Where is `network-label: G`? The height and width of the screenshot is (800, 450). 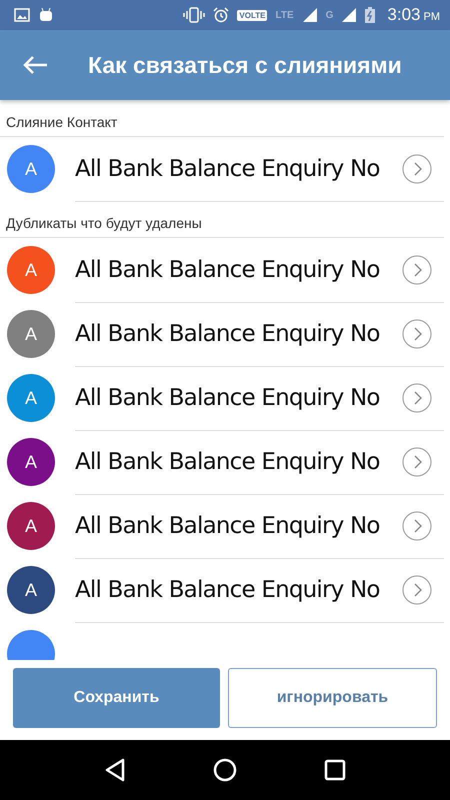 network-label: G is located at coordinates (330, 15).